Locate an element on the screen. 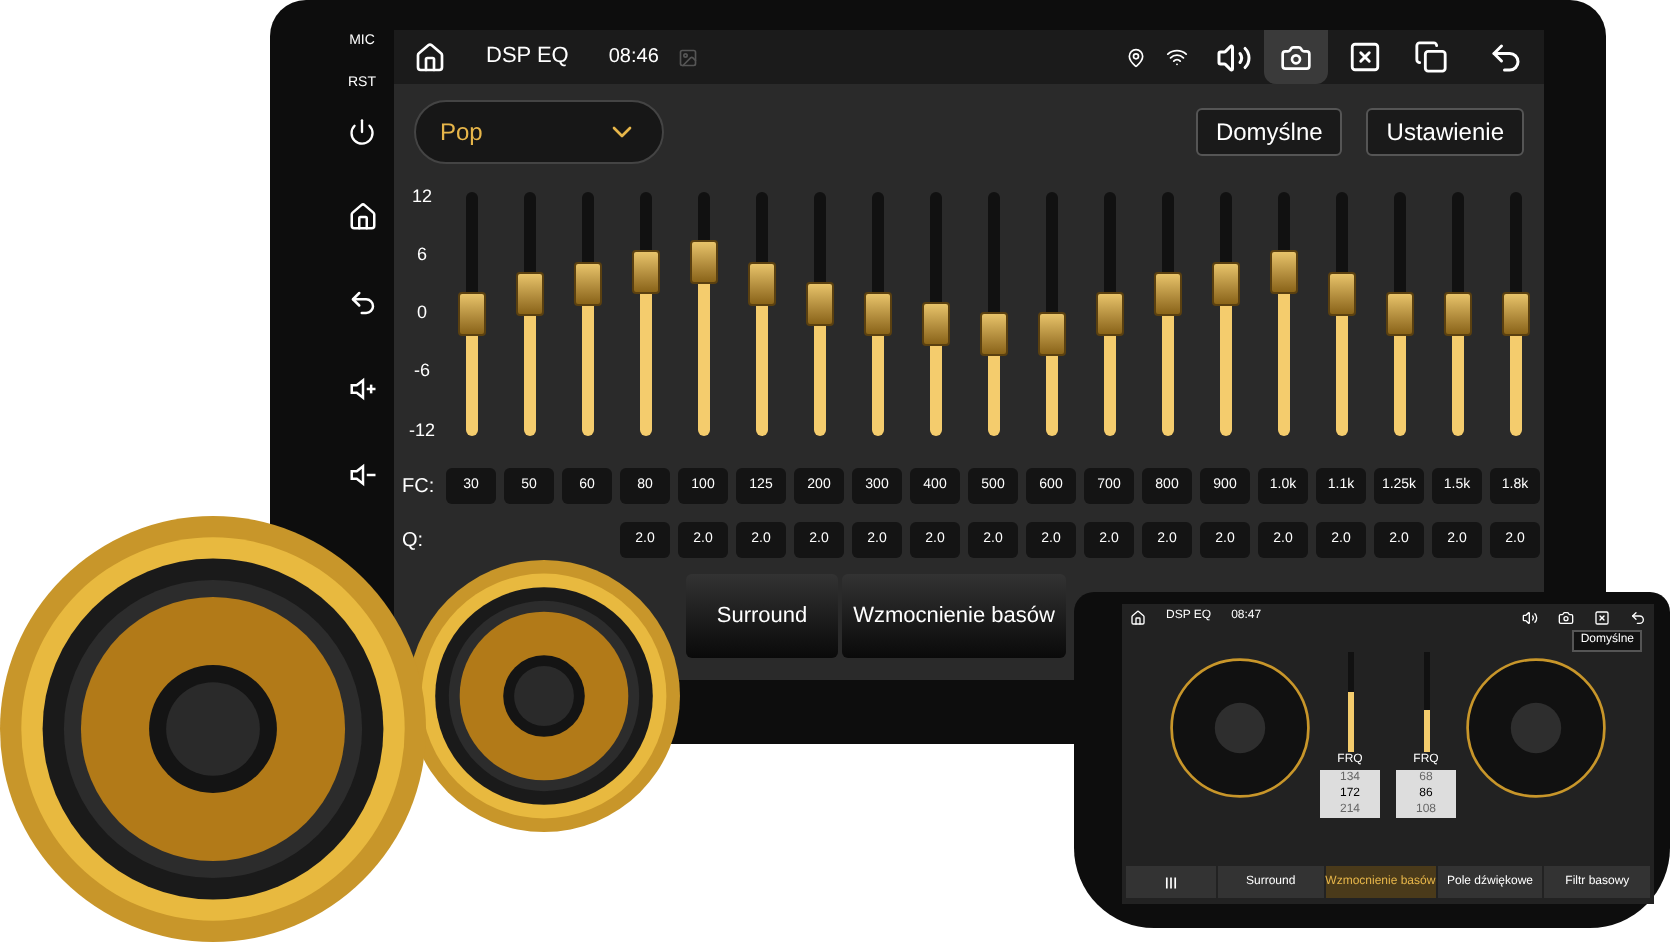  windows-icon is located at coordinates (1431, 57).